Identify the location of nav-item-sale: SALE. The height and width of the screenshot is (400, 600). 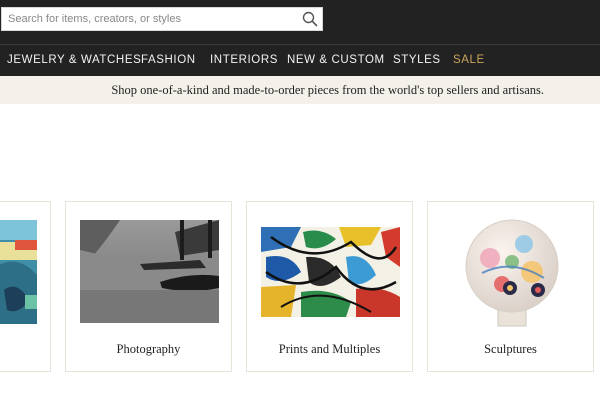
(469, 60).